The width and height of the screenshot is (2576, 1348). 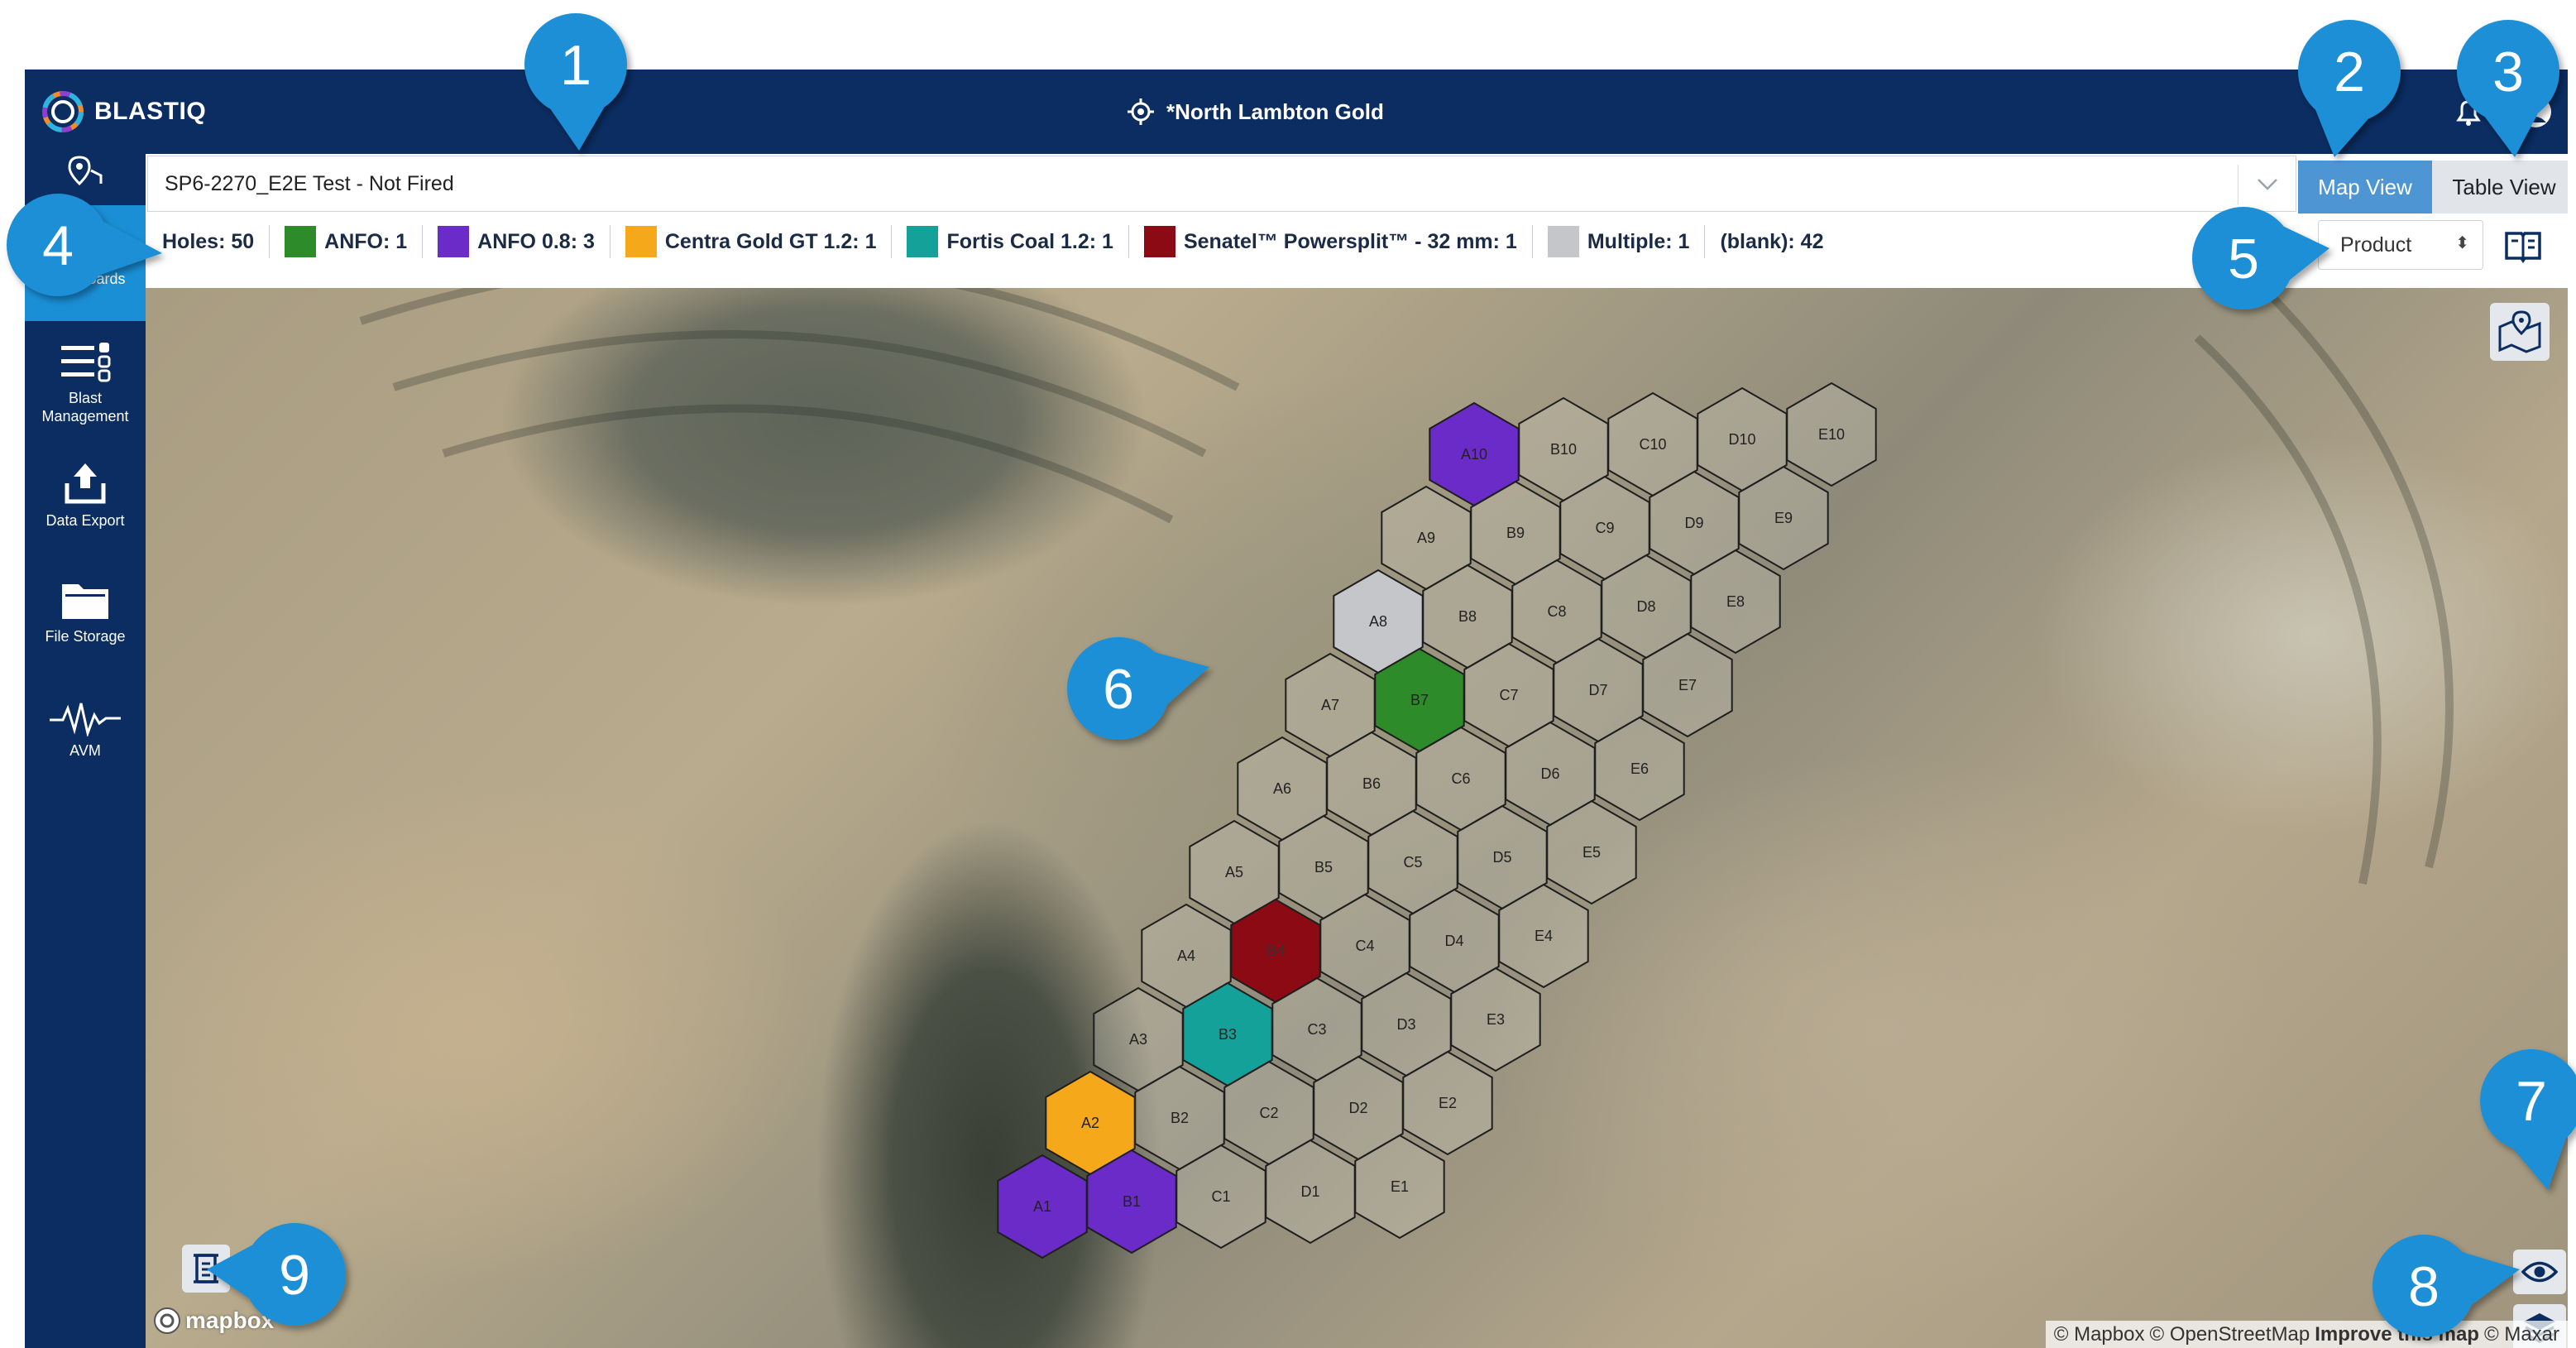 I want to click on legend-item-senatel: Senatel™ Powersplit™ - 32 mm: 1, so click(x=1330, y=241).